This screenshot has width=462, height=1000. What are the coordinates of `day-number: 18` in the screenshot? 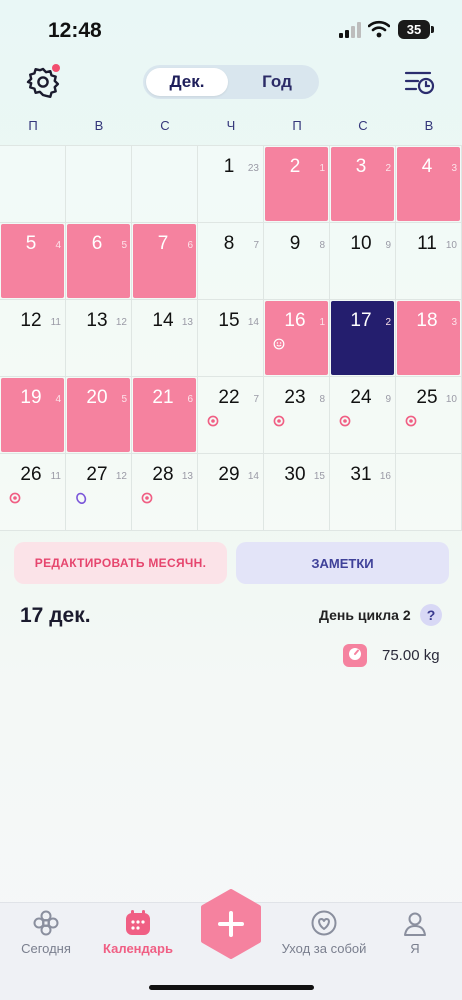 It's located at (427, 320).